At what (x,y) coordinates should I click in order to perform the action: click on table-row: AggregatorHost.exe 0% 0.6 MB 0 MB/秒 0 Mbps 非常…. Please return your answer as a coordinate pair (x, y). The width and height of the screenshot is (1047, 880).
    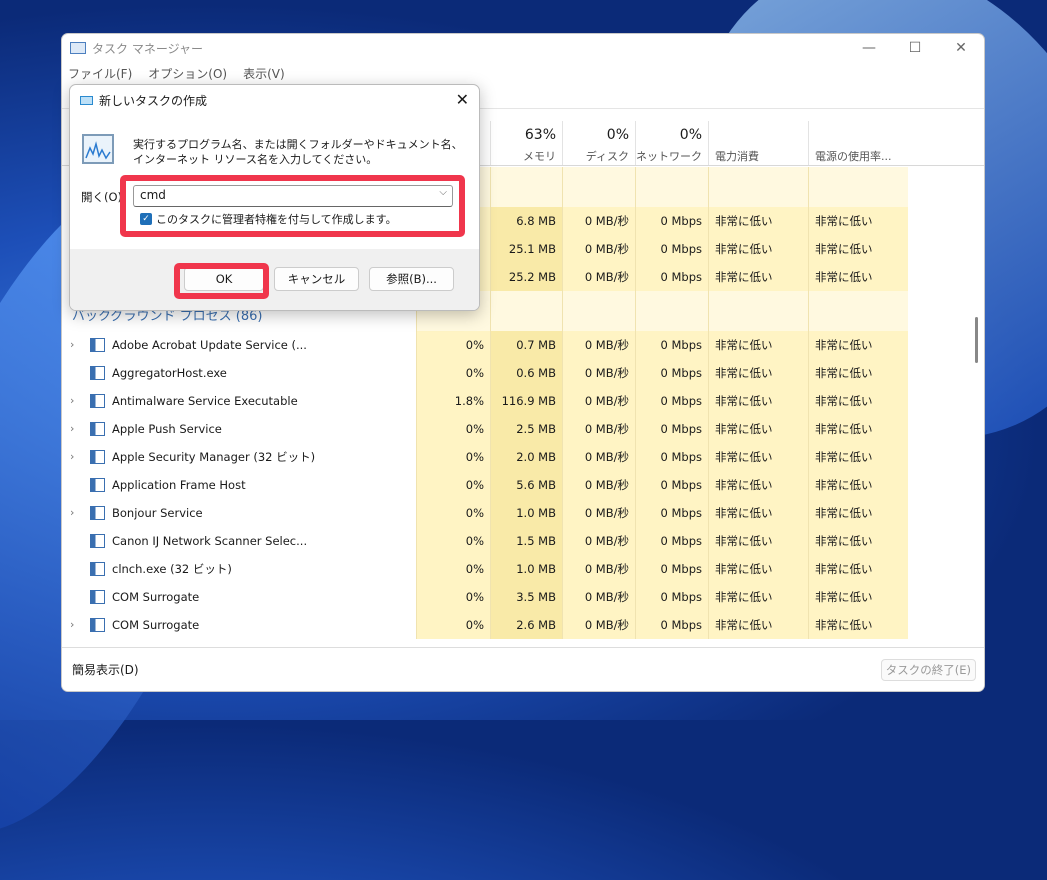
    Looking at the image, I should click on (485, 373).